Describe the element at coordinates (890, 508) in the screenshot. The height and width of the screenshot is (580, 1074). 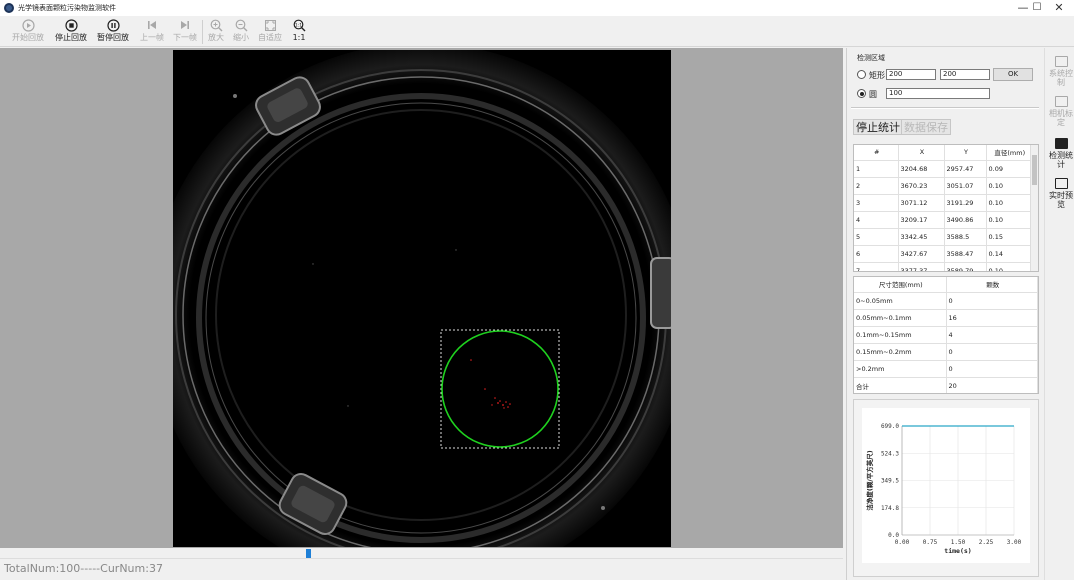
I see `y-tick-label: 174.8` at that location.